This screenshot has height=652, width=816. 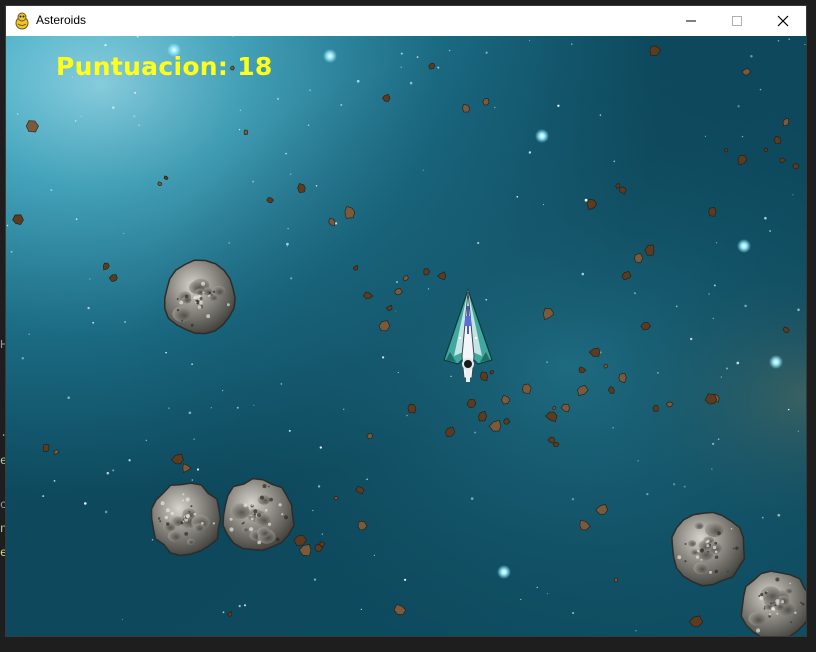 I want to click on minimize-button, so click(x=691, y=21).